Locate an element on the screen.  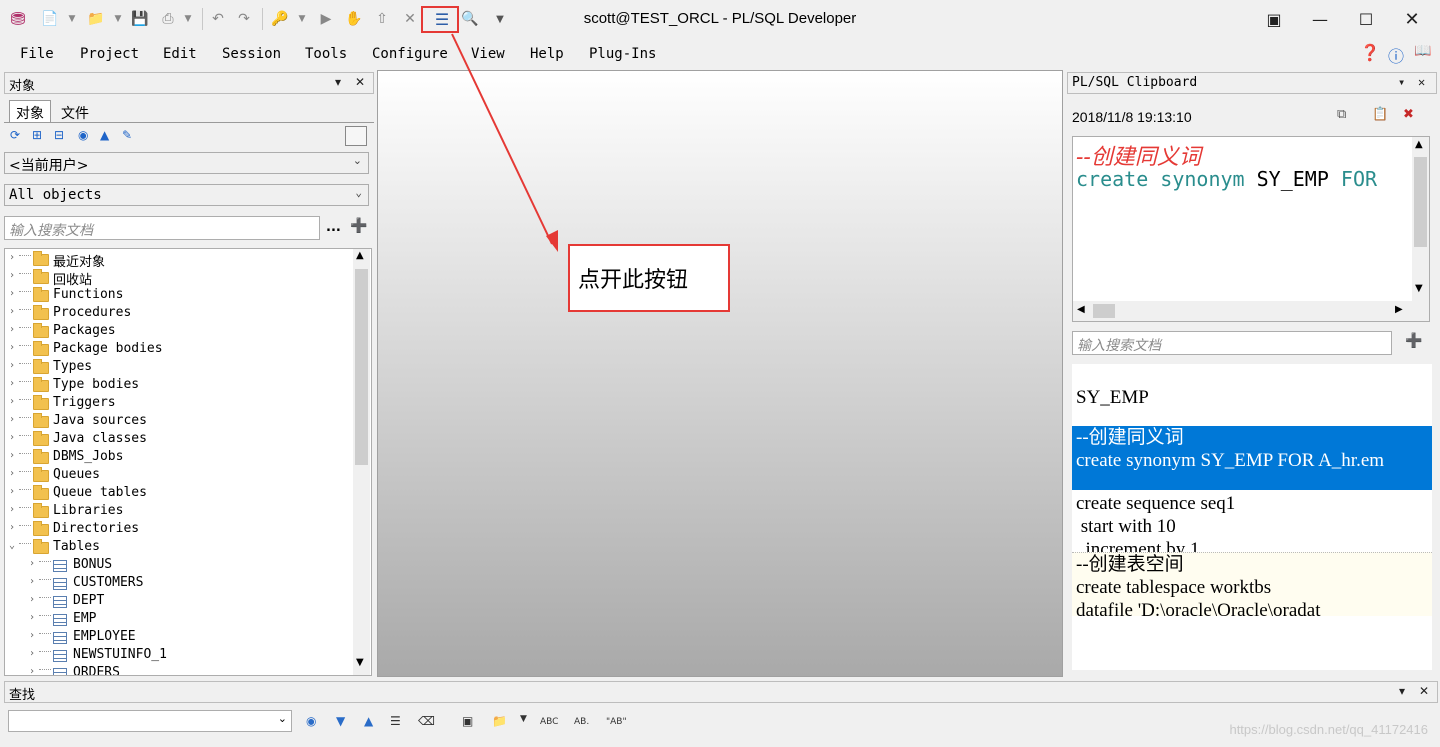
find-panel-header: 查找 ▾ ✕ is located at coordinates (721, 692).